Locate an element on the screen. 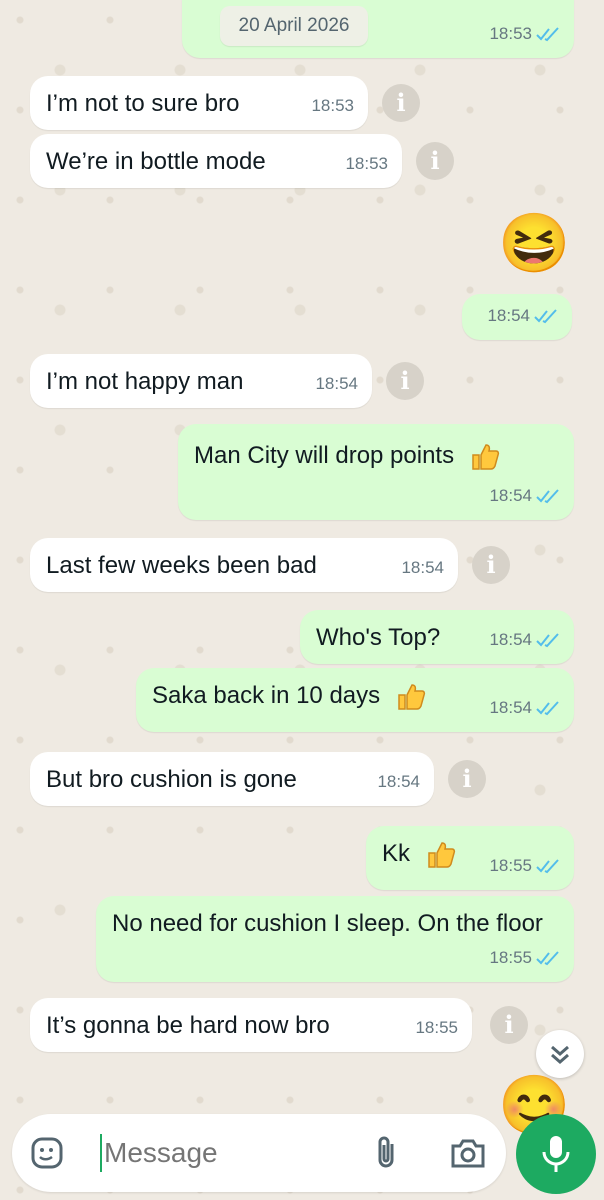  message-bubble-incoming: But bro cushion is gone 18:54 is located at coordinates (232, 779).